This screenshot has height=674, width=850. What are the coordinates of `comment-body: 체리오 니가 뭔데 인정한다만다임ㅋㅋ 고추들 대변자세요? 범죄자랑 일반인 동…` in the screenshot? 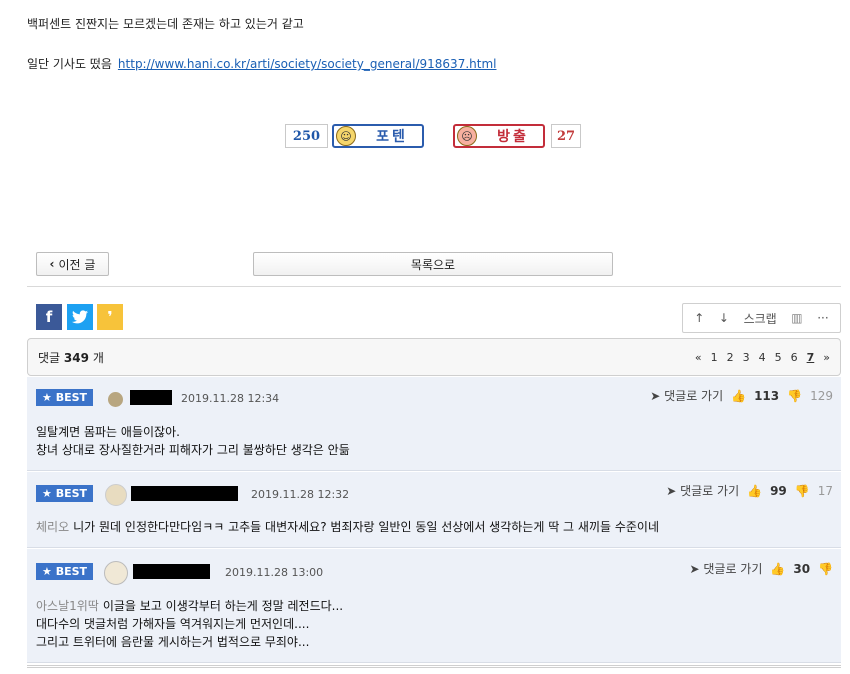 It's located at (347, 527).